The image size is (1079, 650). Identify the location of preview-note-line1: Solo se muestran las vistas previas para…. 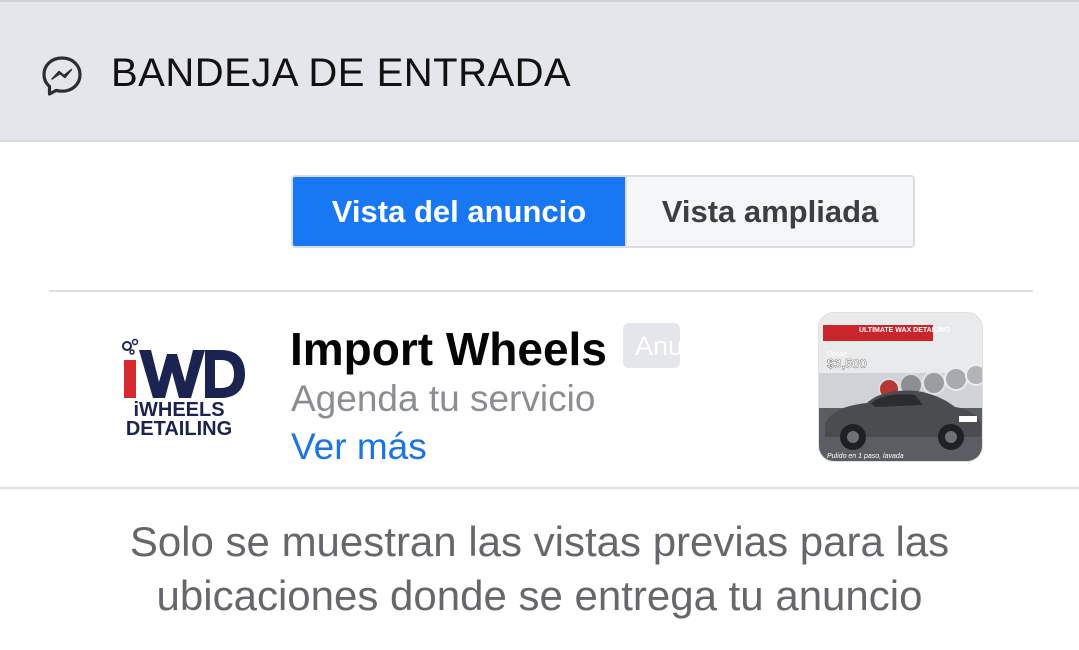
(539, 541).